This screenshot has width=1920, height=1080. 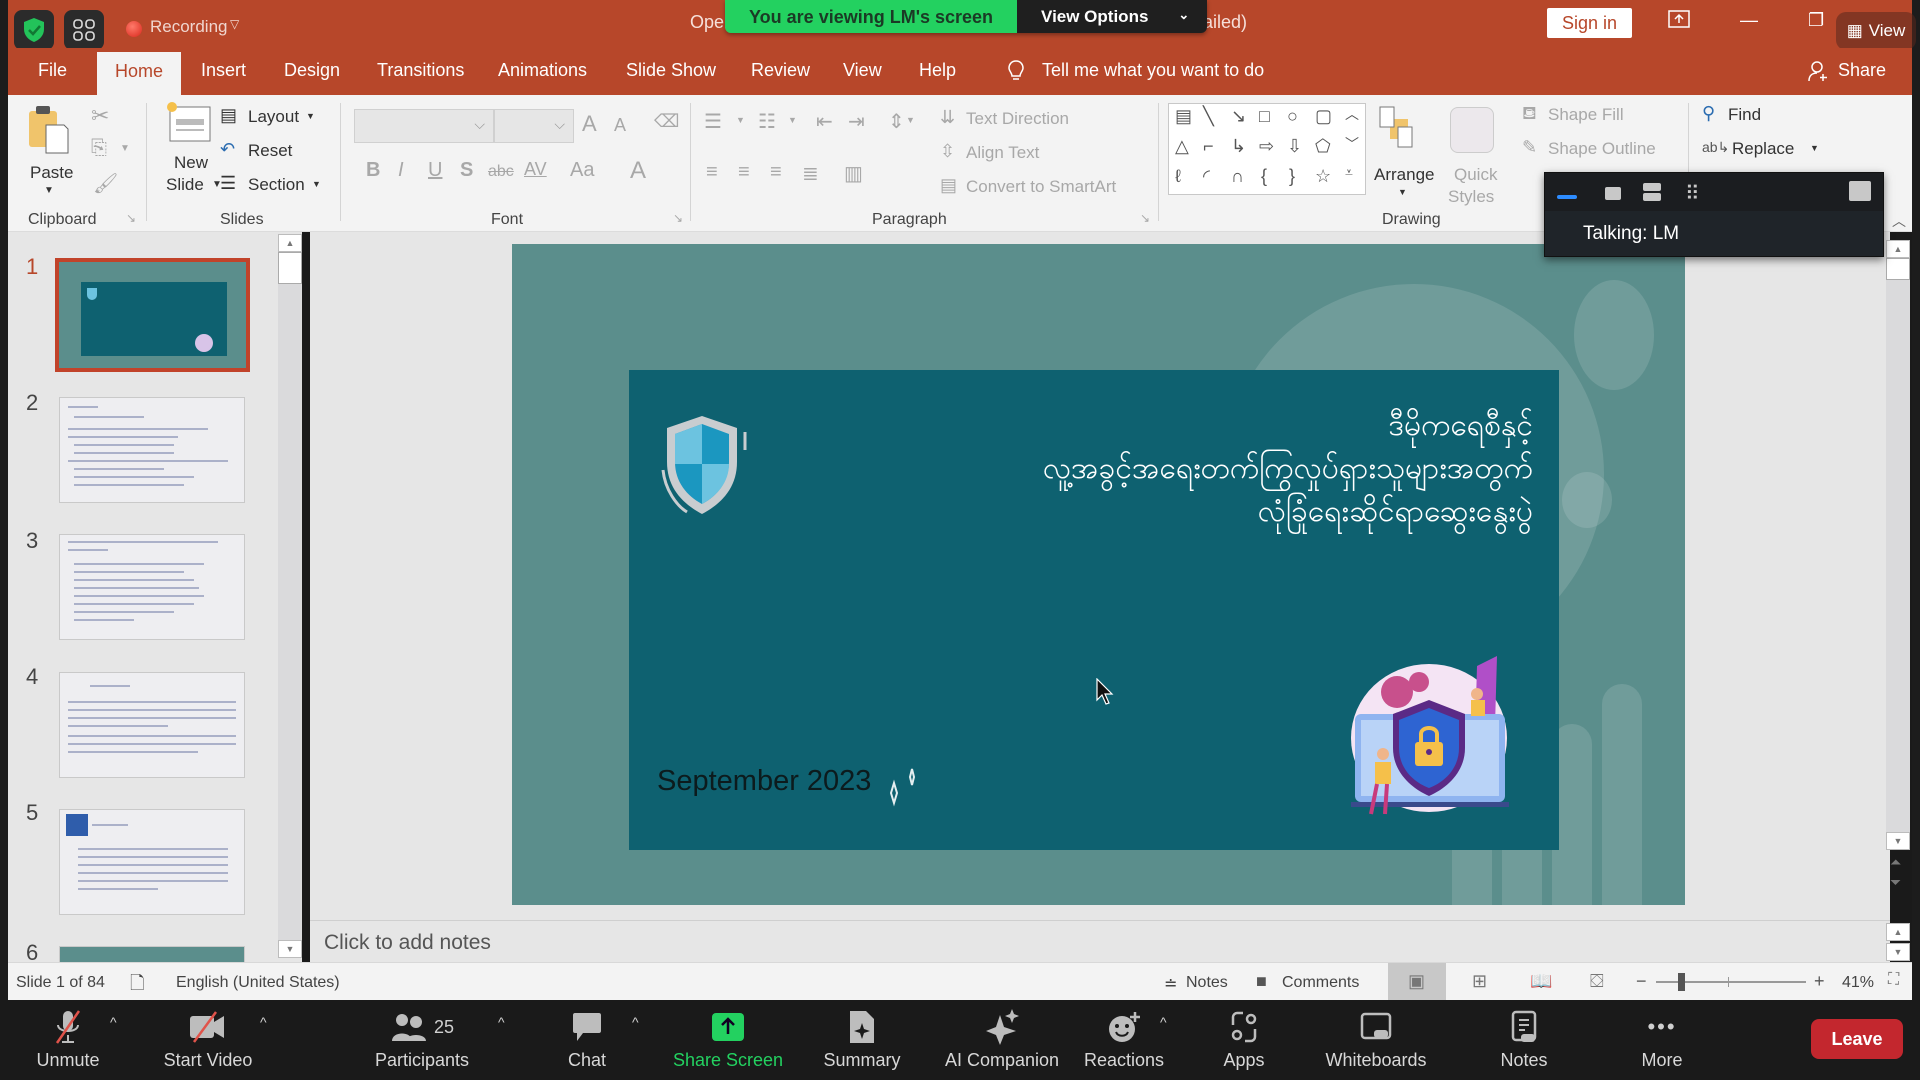 What do you see at coordinates (589, 124) in the screenshot?
I see `grow-font-button: A` at bounding box center [589, 124].